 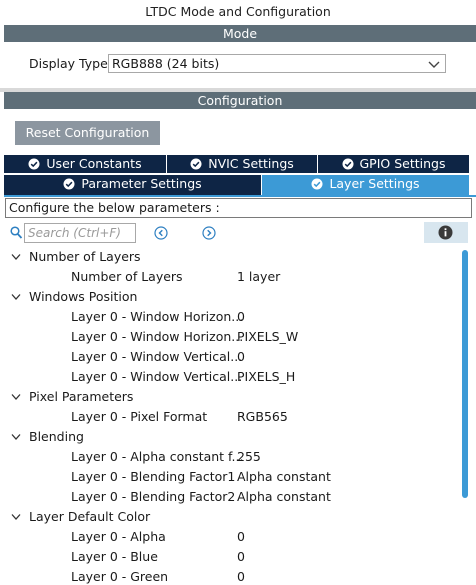 What do you see at coordinates (233, 277) in the screenshot?
I see `param-row: Number of Layers 1 layer` at bounding box center [233, 277].